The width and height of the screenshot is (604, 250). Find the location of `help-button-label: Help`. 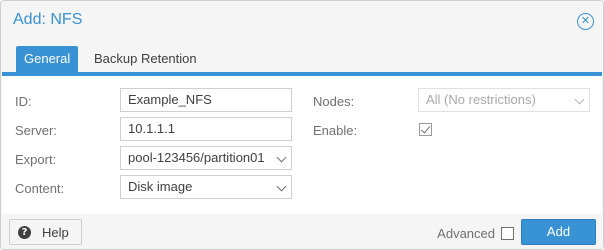

help-button-label: Help is located at coordinates (55, 232).